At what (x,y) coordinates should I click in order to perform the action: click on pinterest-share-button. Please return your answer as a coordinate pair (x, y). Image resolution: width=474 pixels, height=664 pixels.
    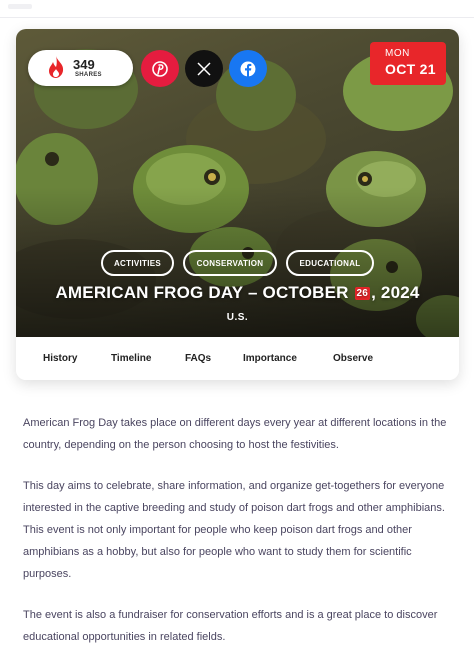
    Looking at the image, I should click on (160, 68).